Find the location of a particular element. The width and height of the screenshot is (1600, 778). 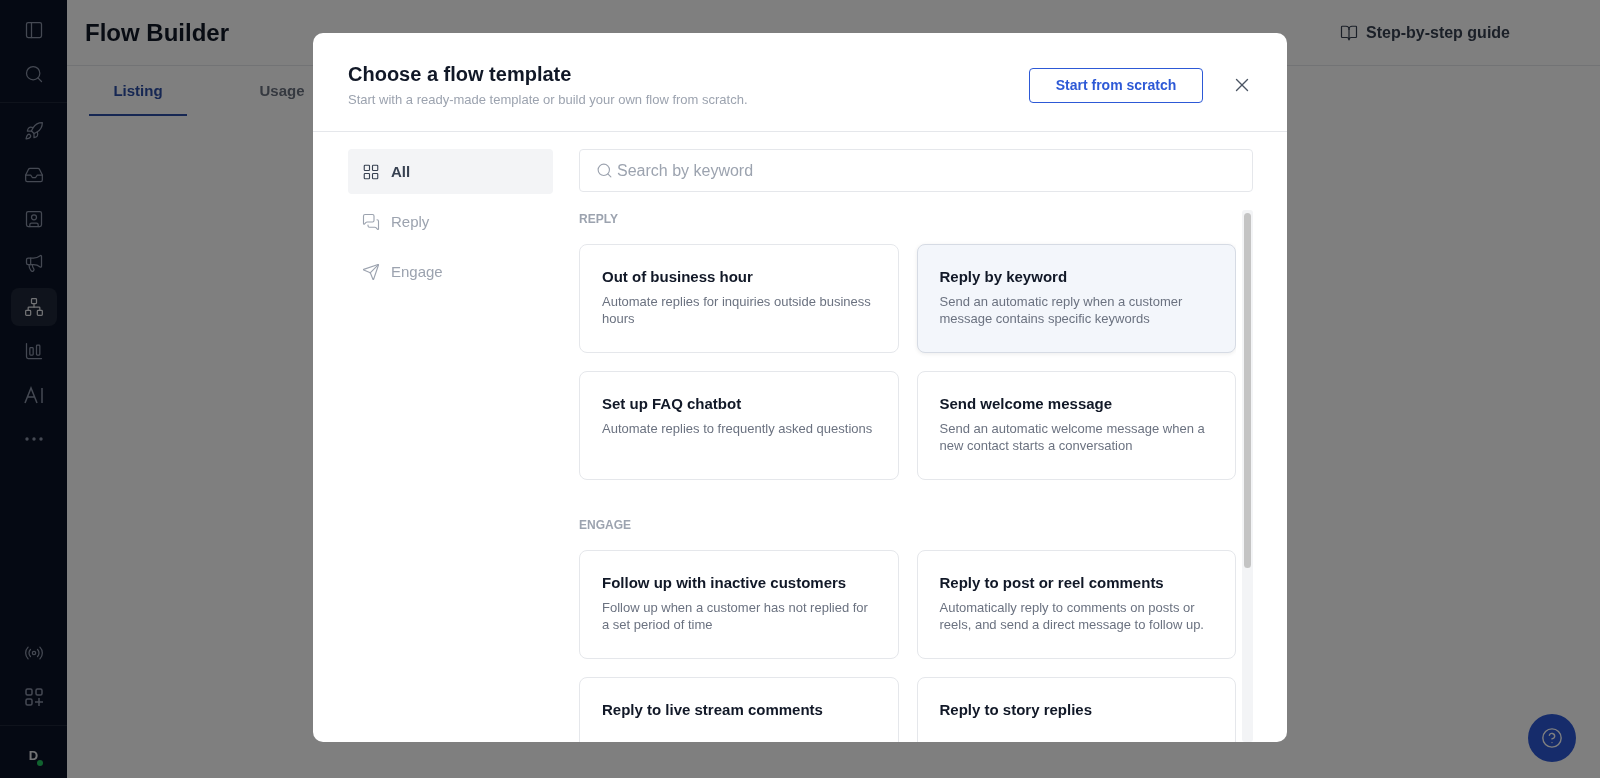

user-avatar: D is located at coordinates (33, 755).